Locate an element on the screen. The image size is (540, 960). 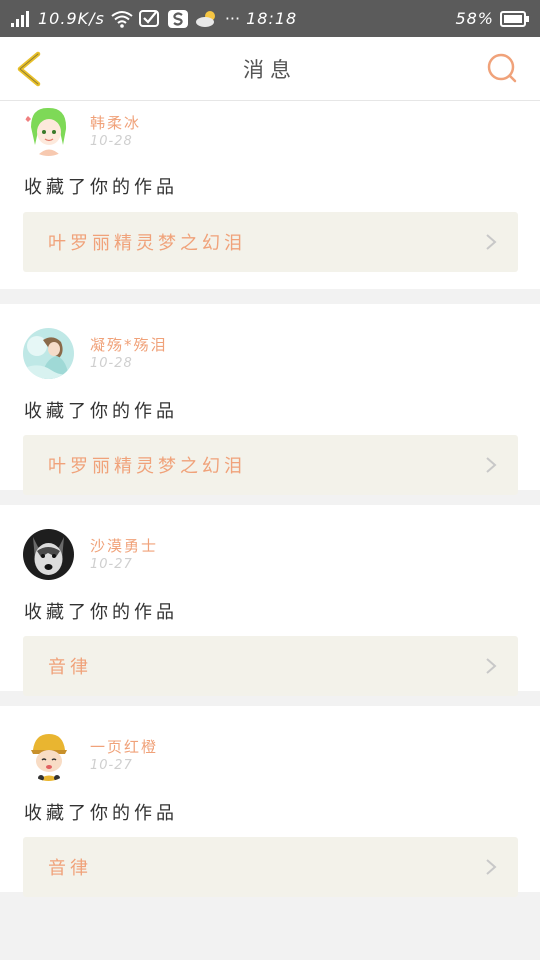
wifi-icon is located at coordinates (122, 19).